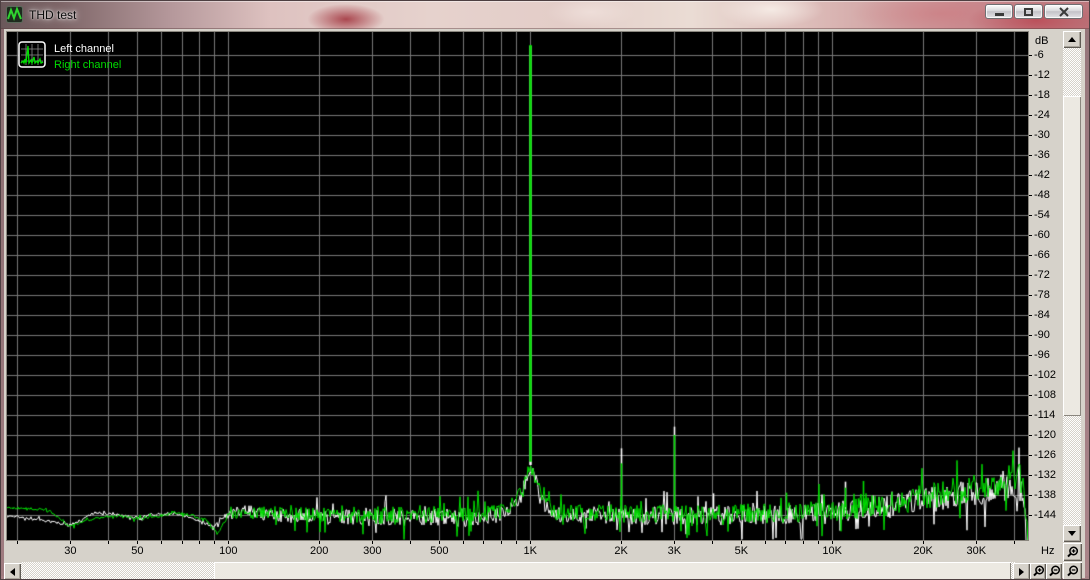 The height and width of the screenshot is (580, 1090). What do you see at coordinates (1054, 571) in the screenshot?
I see `h-zoom-out-button` at bounding box center [1054, 571].